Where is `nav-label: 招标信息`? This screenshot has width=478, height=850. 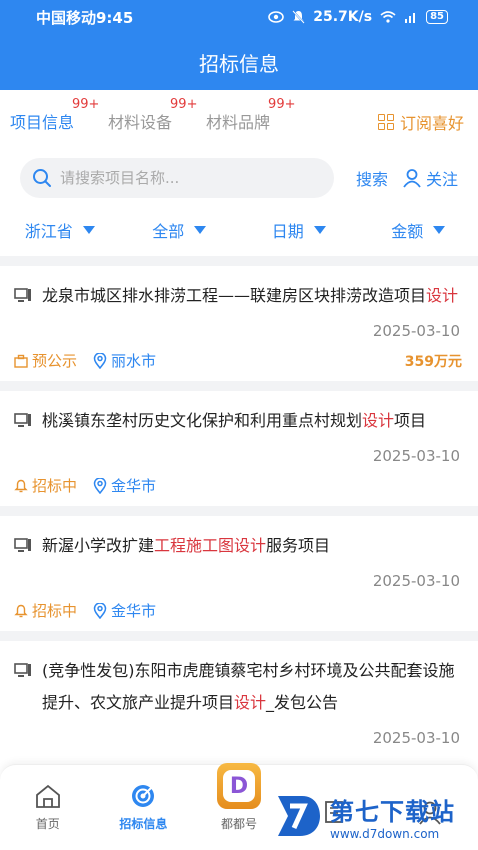
nav-label: 招标信息 is located at coordinates (143, 824).